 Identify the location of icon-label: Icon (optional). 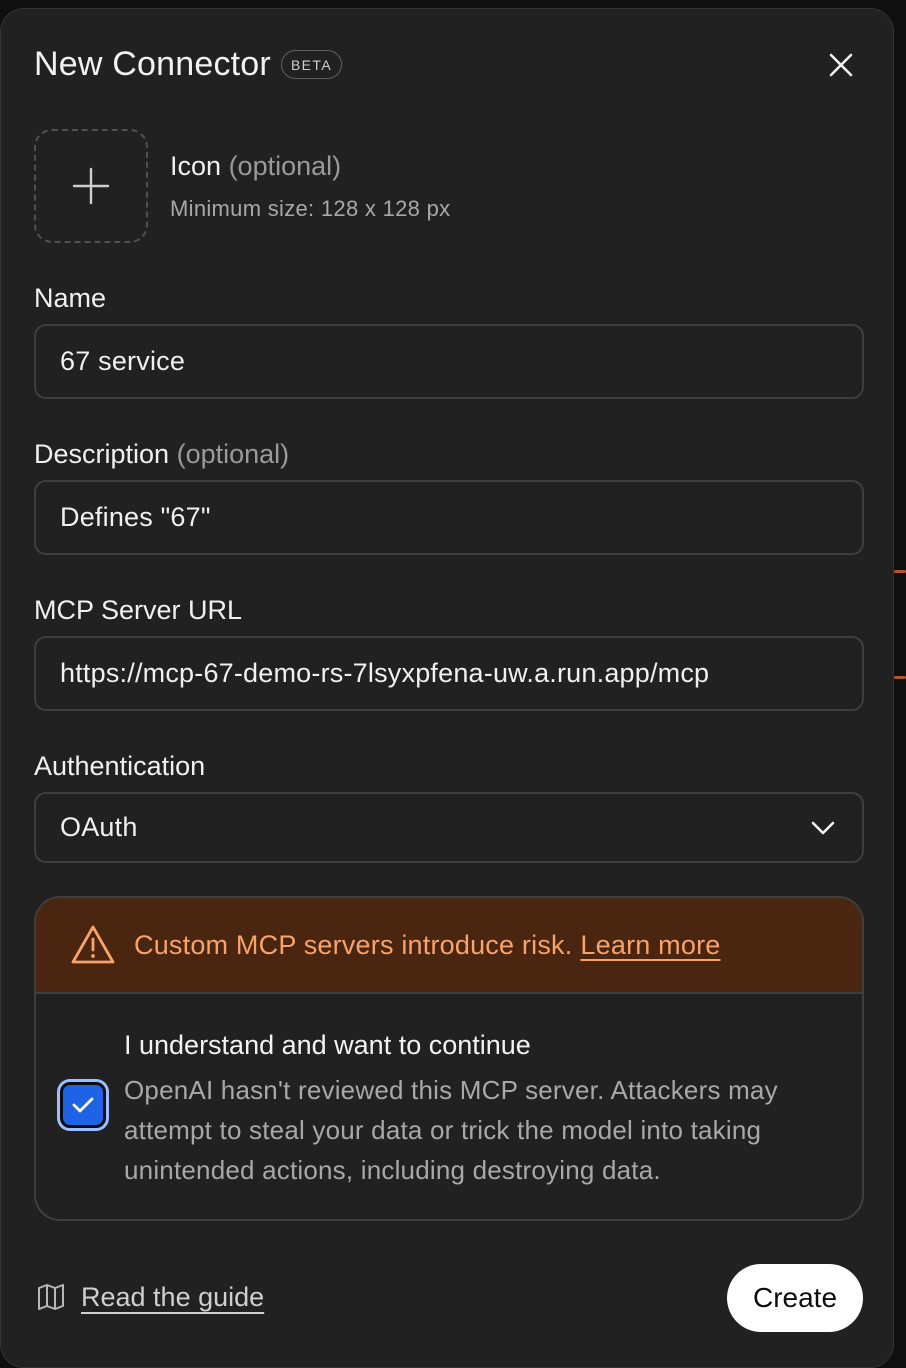
(310, 166).